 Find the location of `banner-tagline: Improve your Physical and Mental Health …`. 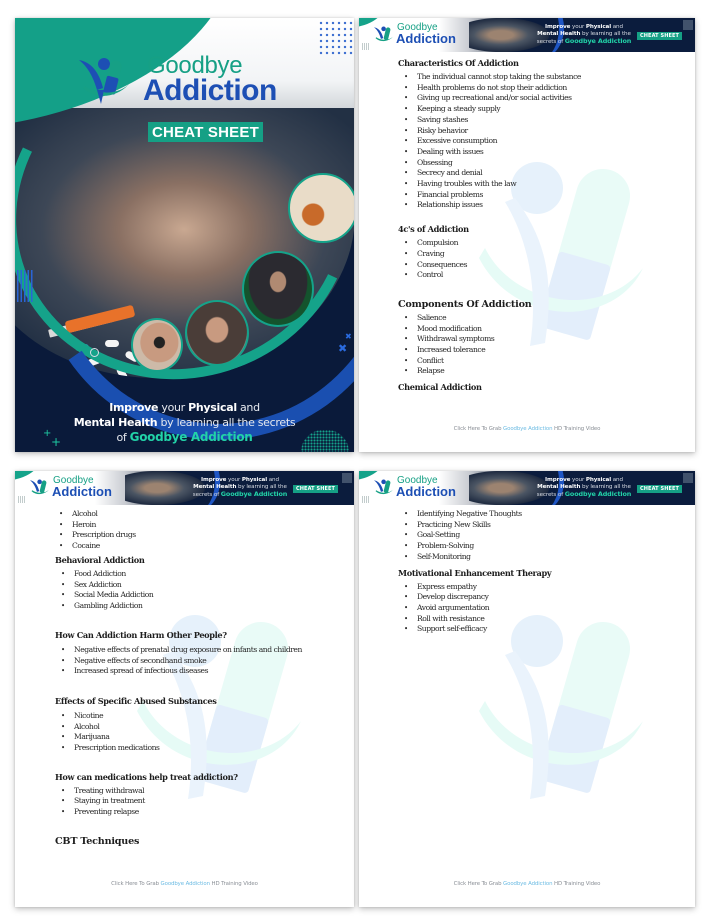

banner-tagline: Improve your Physical and Mental Health … is located at coordinates (584, 488).